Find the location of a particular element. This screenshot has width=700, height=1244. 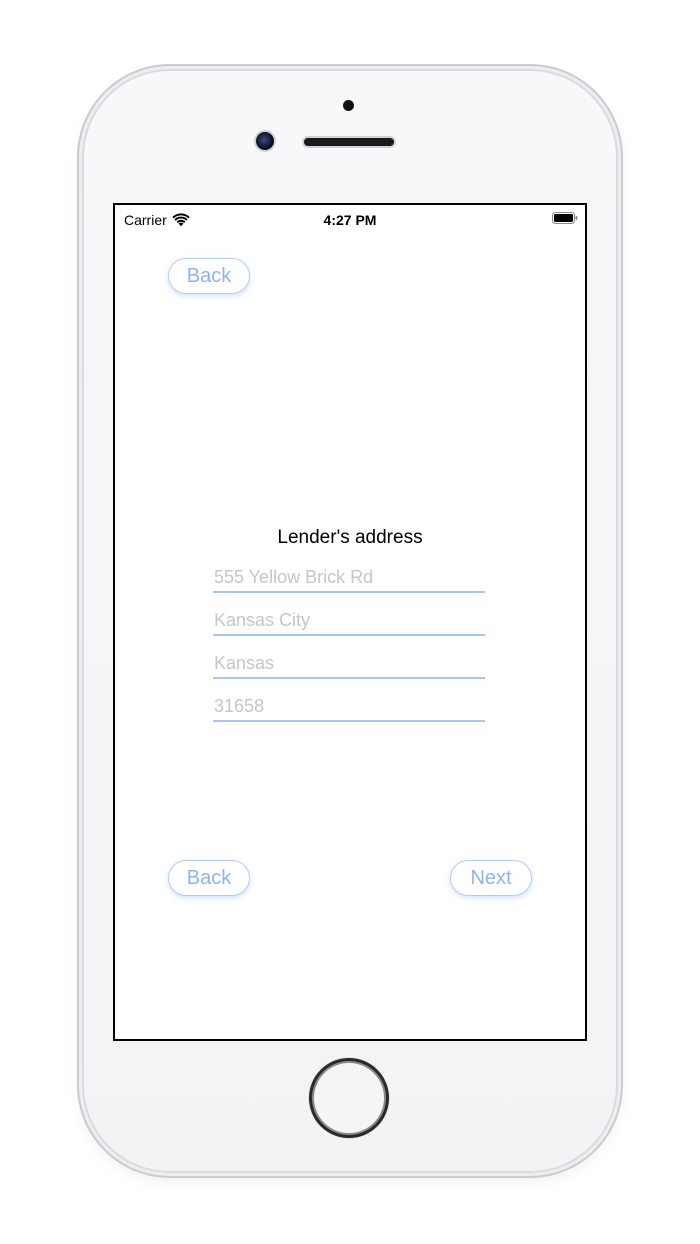

state-field is located at coordinates (349, 665).